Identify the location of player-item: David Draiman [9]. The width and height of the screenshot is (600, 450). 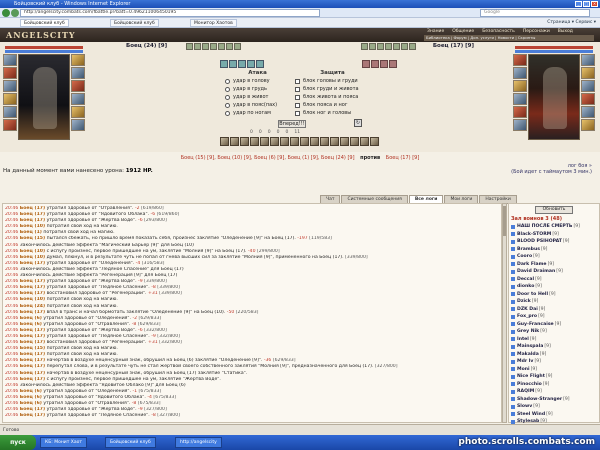
(554, 272).